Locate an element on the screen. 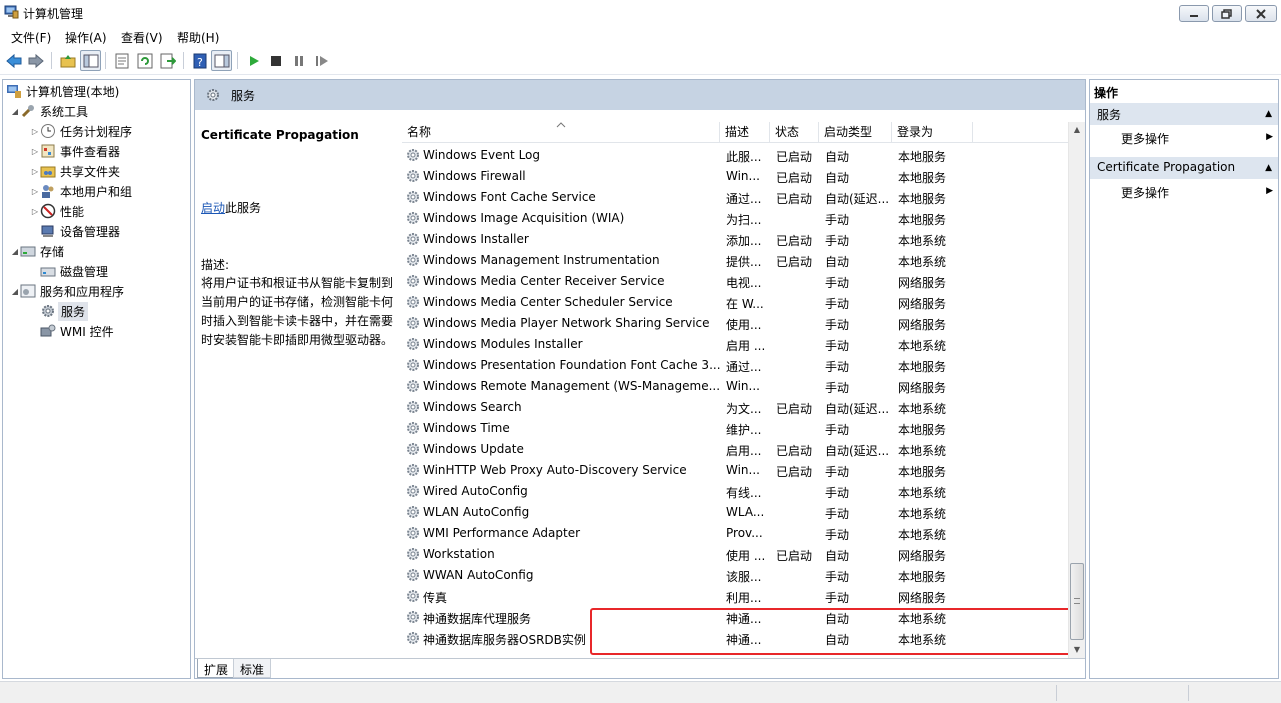 The width and height of the screenshot is (1281, 703). table-row: Windows Event Log 此服... 已启动 自动 本地服务 is located at coordinates (735, 155).